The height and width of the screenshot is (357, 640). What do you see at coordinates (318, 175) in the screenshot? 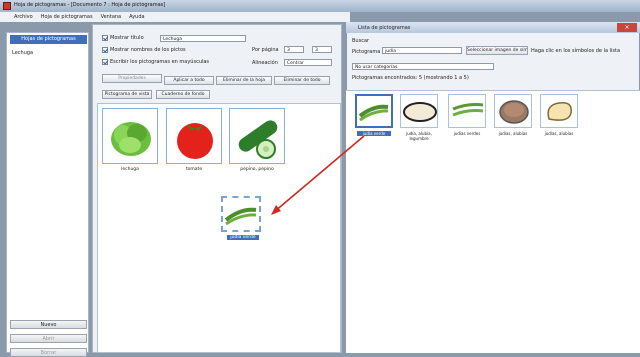
I see `drag-arrow` at bounding box center [318, 175].